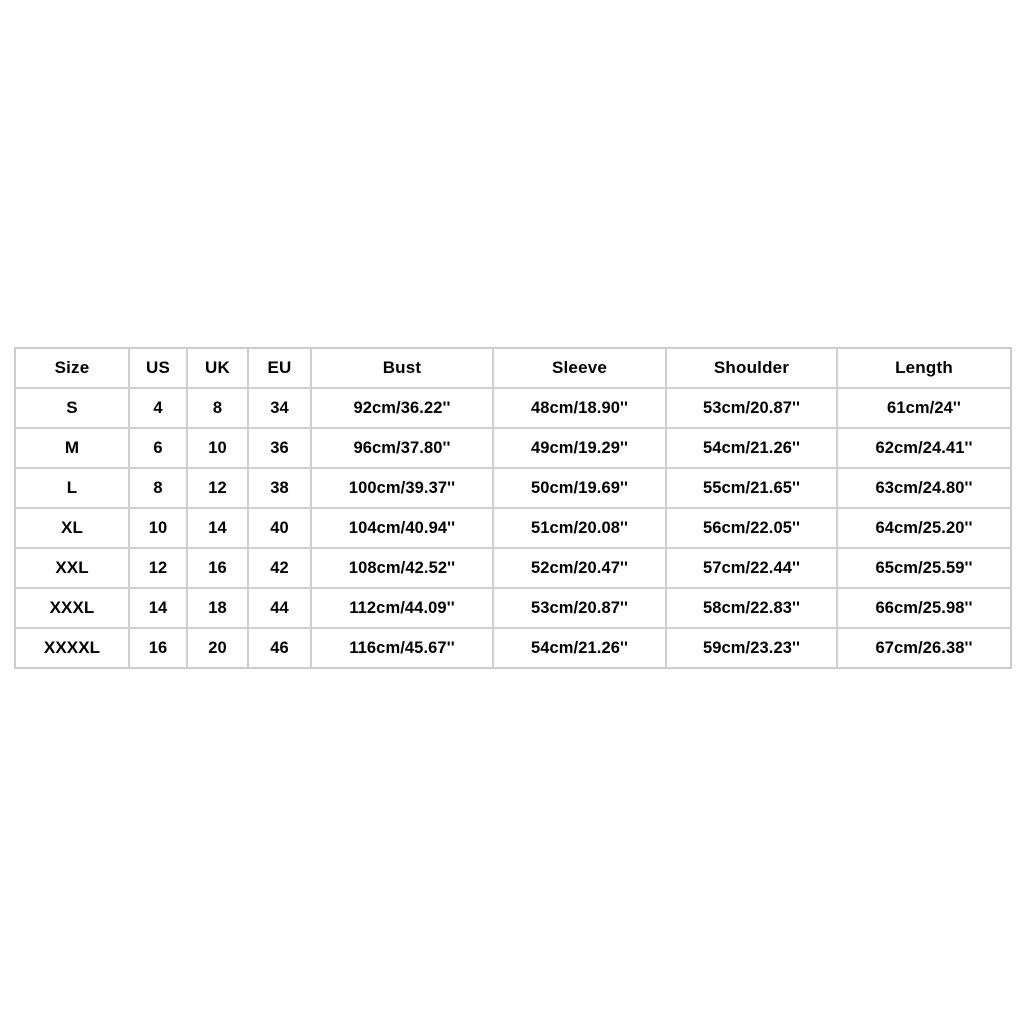 Image resolution: width=1024 pixels, height=1024 pixels. What do you see at coordinates (402, 568) in the screenshot?
I see `cell-bust: 108cm/42.52''` at bounding box center [402, 568].